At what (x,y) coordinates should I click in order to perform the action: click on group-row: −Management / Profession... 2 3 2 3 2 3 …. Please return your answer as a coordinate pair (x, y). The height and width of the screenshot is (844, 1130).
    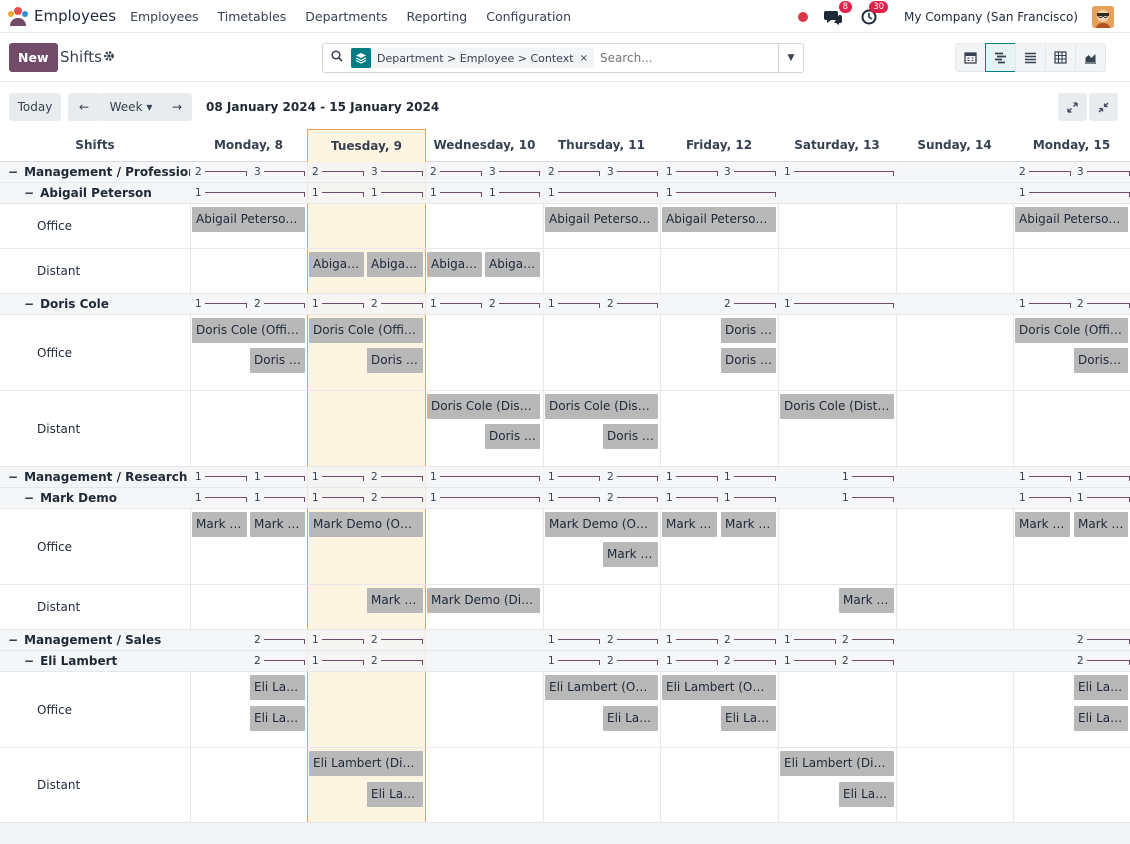
    Looking at the image, I should click on (565, 172).